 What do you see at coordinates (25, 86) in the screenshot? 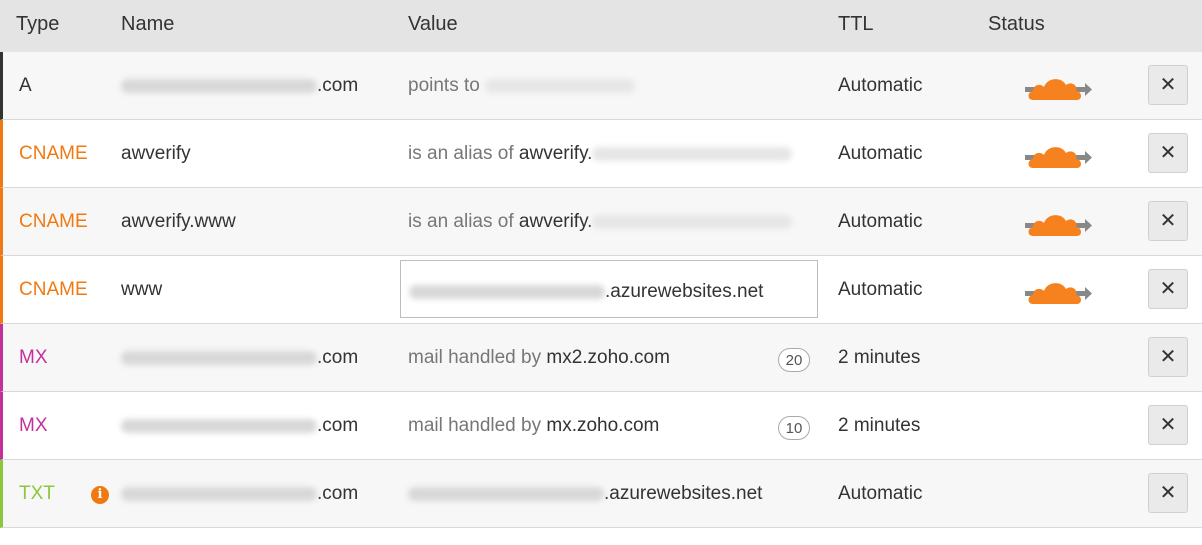
I see `record-type: A` at bounding box center [25, 86].